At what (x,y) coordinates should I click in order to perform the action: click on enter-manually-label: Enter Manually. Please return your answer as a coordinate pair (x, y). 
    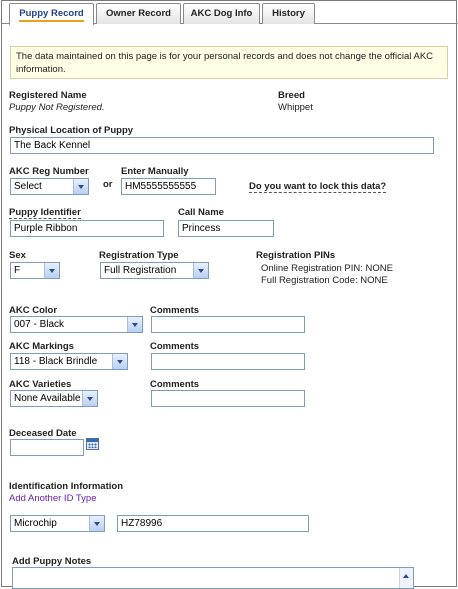
    Looking at the image, I should click on (155, 171).